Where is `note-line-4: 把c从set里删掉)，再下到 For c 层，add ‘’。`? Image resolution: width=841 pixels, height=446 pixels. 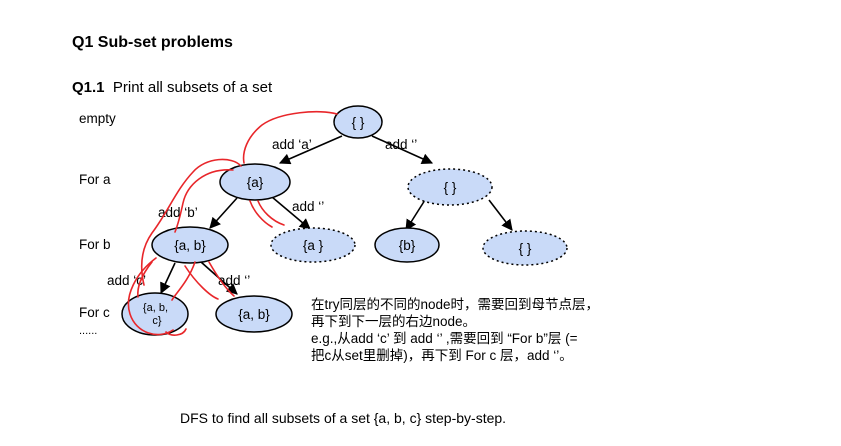 note-line-4: 把c从set里删掉)，再下到 For c 层，add ‘’。 is located at coordinates (442, 355).